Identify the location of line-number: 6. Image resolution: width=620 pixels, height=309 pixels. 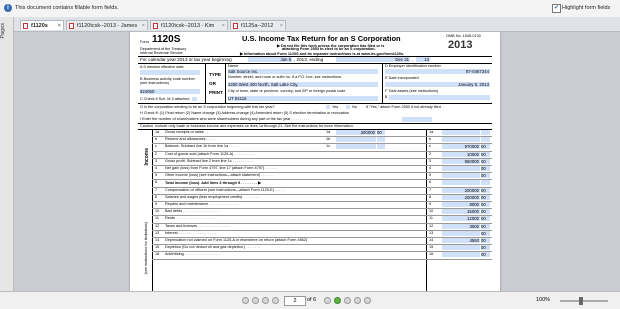
(156, 182).